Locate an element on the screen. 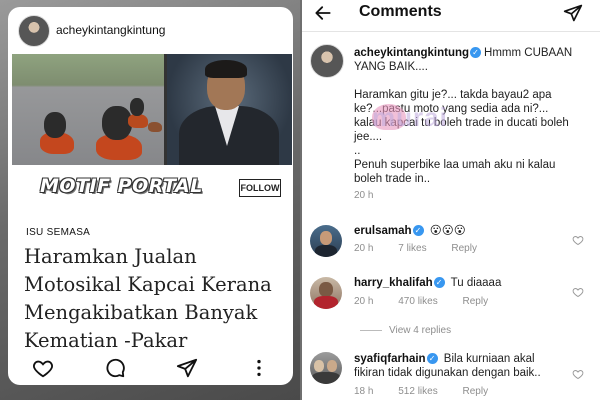 The image size is (600, 400). comment-text: harry_khalifah ✓ Tu diaaaa is located at coordinates (427, 283).